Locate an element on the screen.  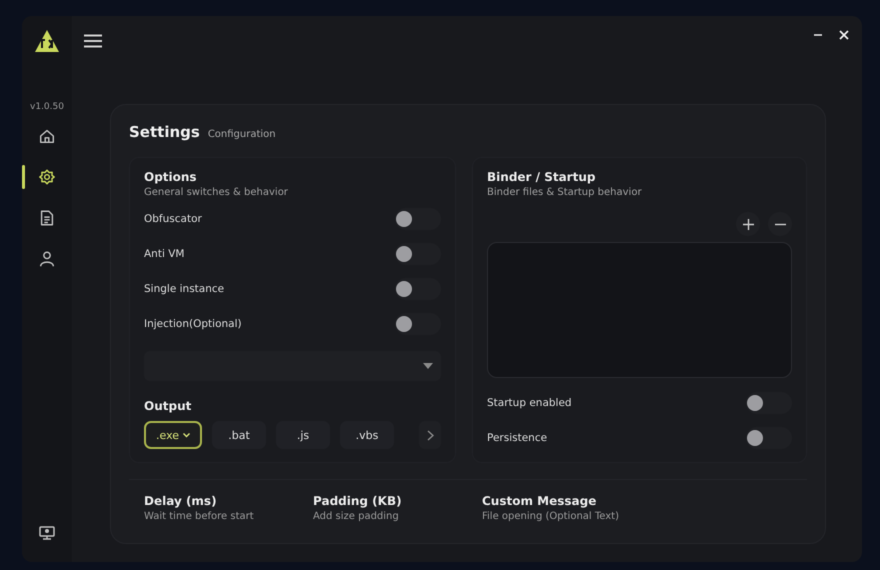
format-button: .vbs is located at coordinates (367, 435).